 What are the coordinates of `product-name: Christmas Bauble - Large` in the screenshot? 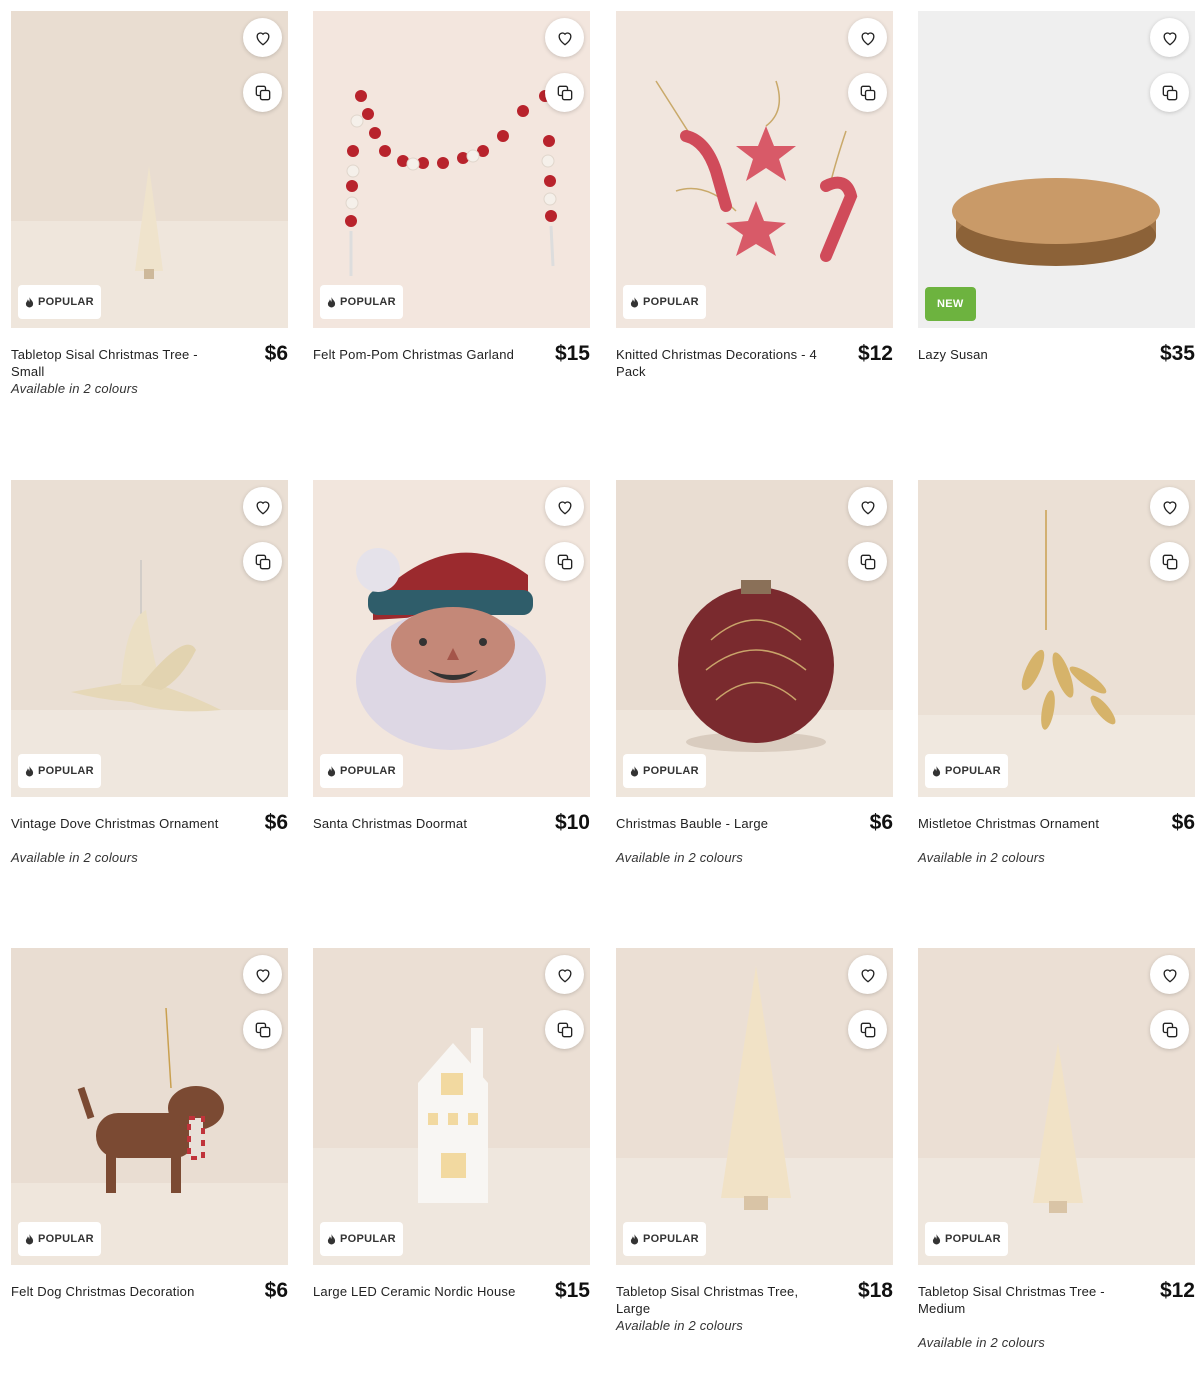 It's located at (723, 823).